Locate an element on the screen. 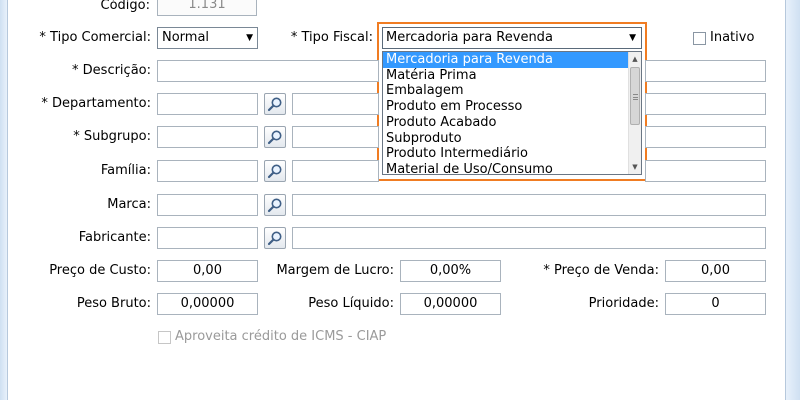 Image resolution: width=800 pixels, height=400 pixels. inativo-label: Inativo is located at coordinates (732, 37).